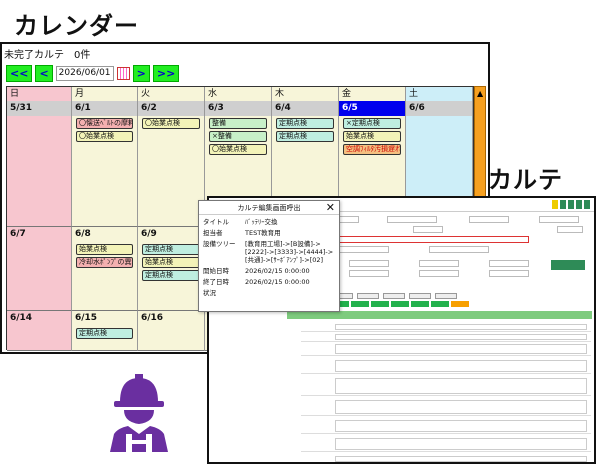  Describe the element at coordinates (39, 331) in the screenshot. I see `calendar-day-cell: 6/14` at that location.